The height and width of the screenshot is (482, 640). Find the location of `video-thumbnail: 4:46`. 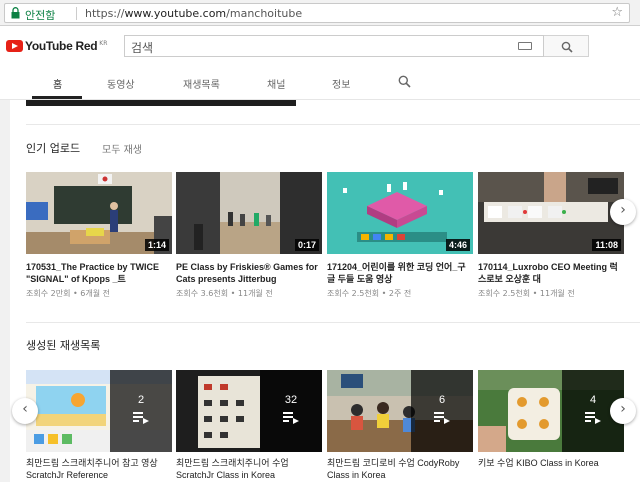

video-thumbnail: 4:46 is located at coordinates (400, 213).